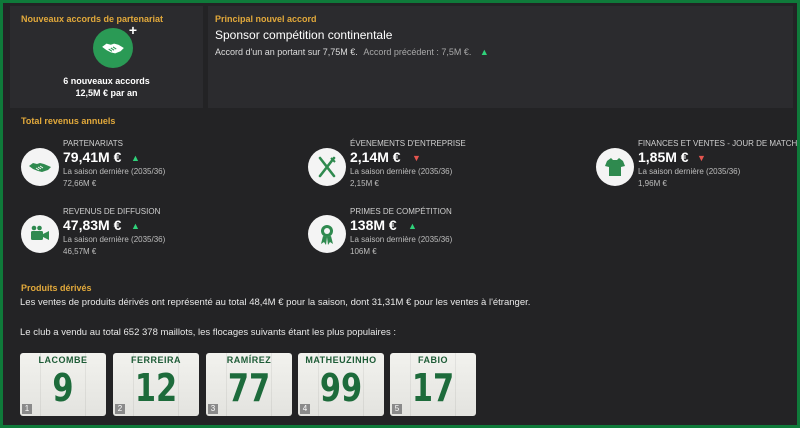  Describe the element at coordinates (364, 183) in the screenshot. I see `last-season-value: 2,15M €` at that location.